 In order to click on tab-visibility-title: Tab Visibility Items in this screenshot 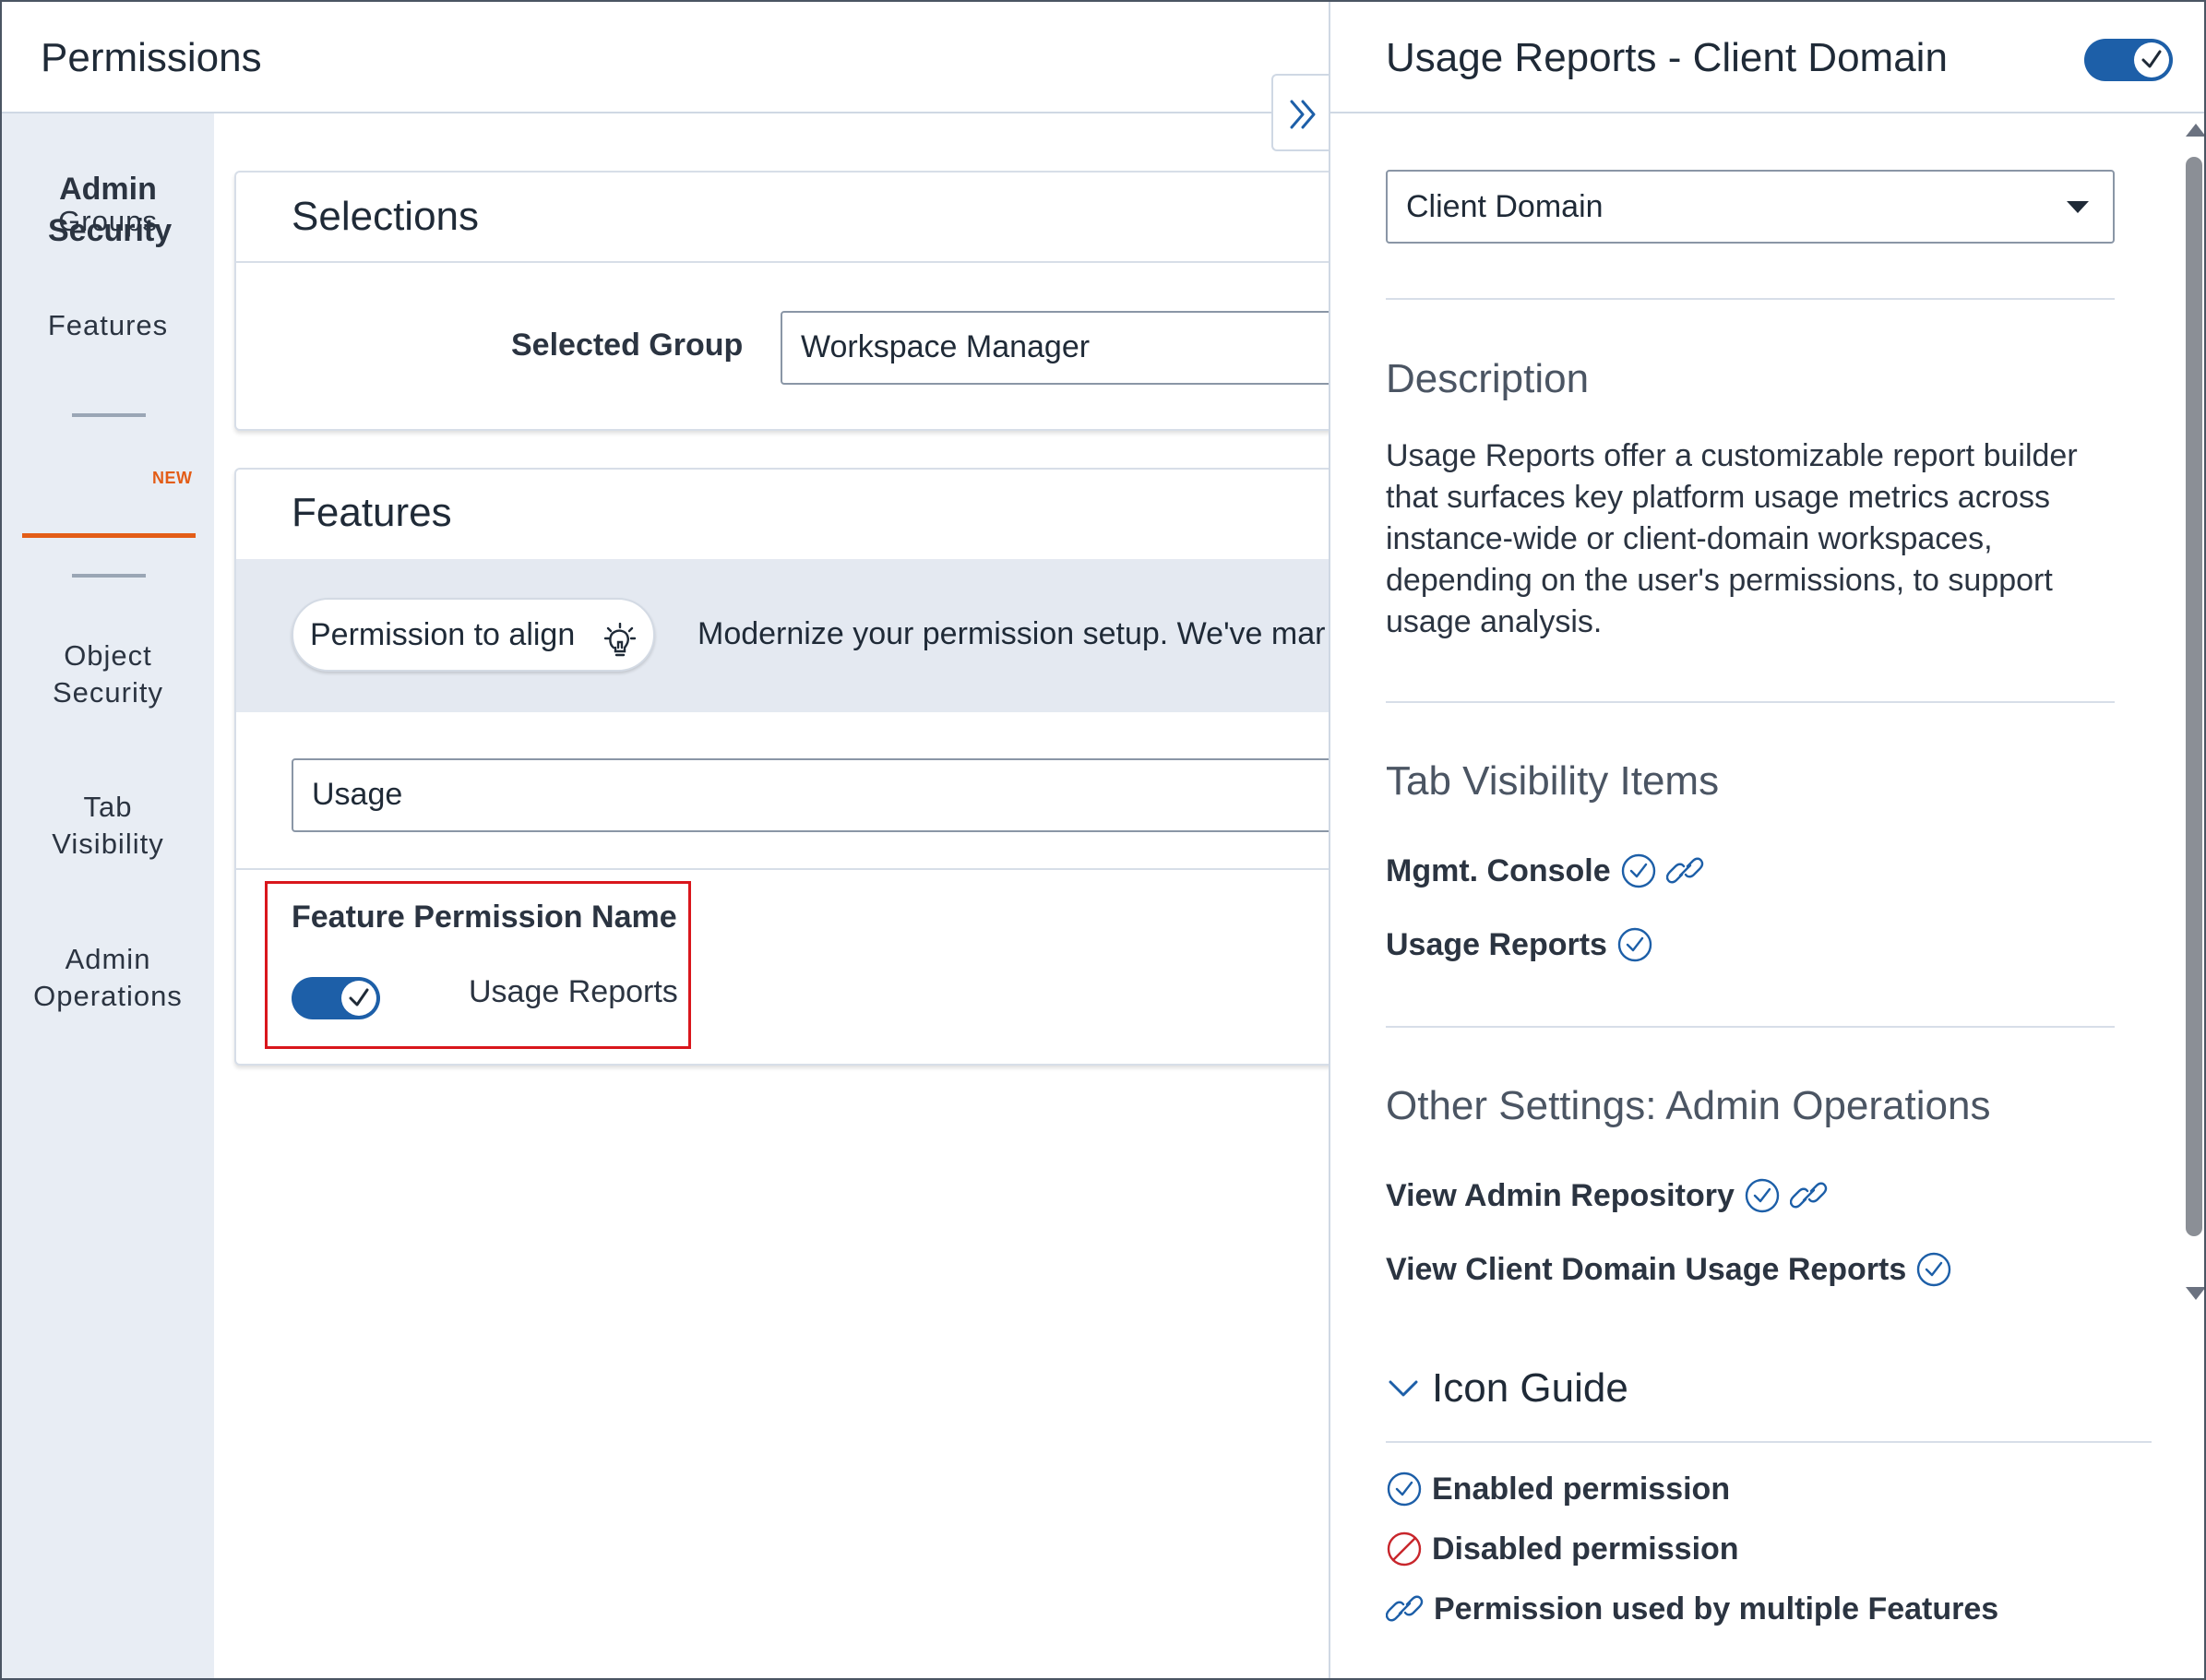, I will do `click(1553, 781)`.